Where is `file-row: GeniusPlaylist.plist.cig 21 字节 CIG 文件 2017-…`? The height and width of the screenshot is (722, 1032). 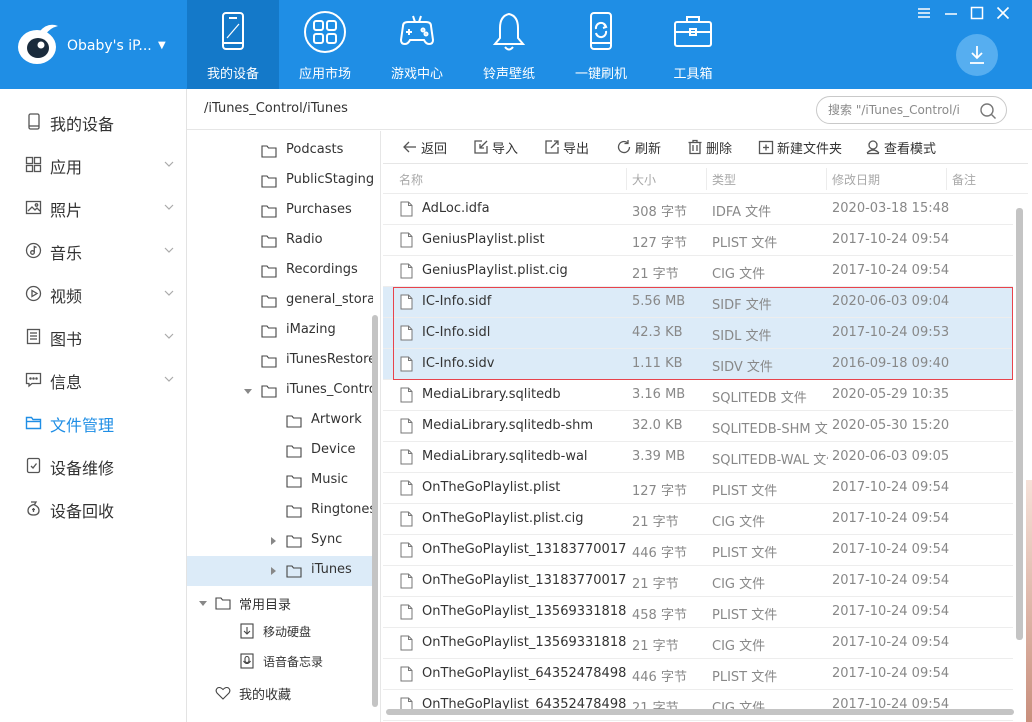 file-row: GeniusPlaylist.plist.cig 21 字节 CIG 文件 2017-… is located at coordinates (698, 271).